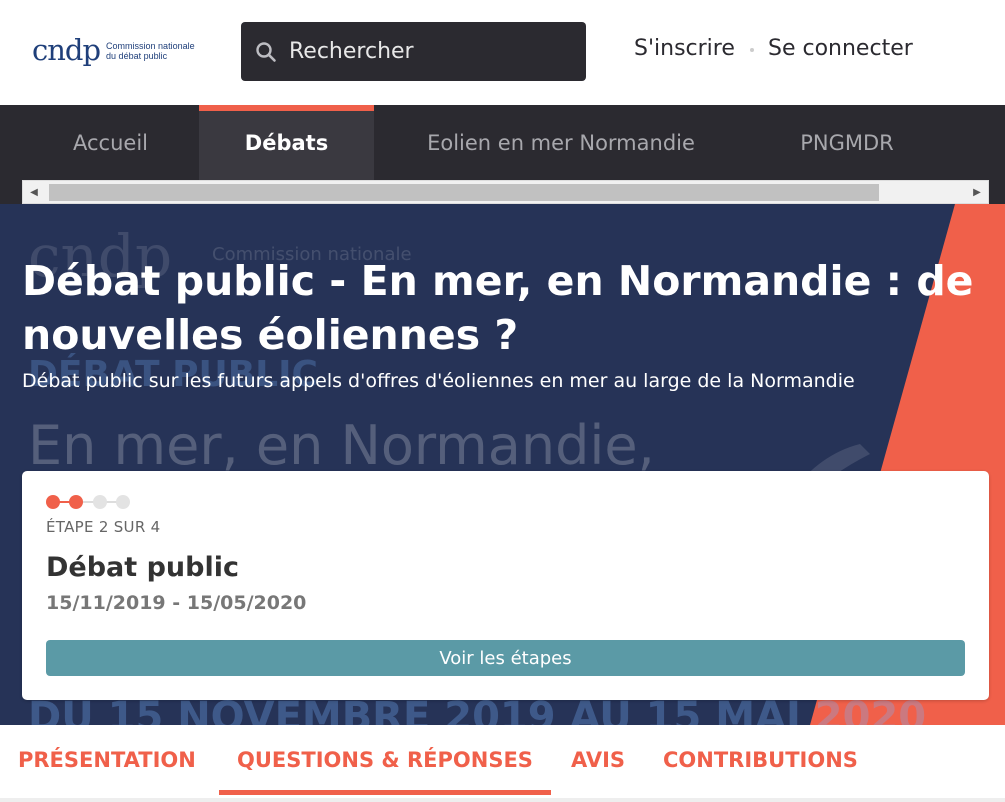 The height and width of the screenshot is (802, 1005). I want to click on tab-contributions: CONTRIBUTIONS, so click(760, 760).